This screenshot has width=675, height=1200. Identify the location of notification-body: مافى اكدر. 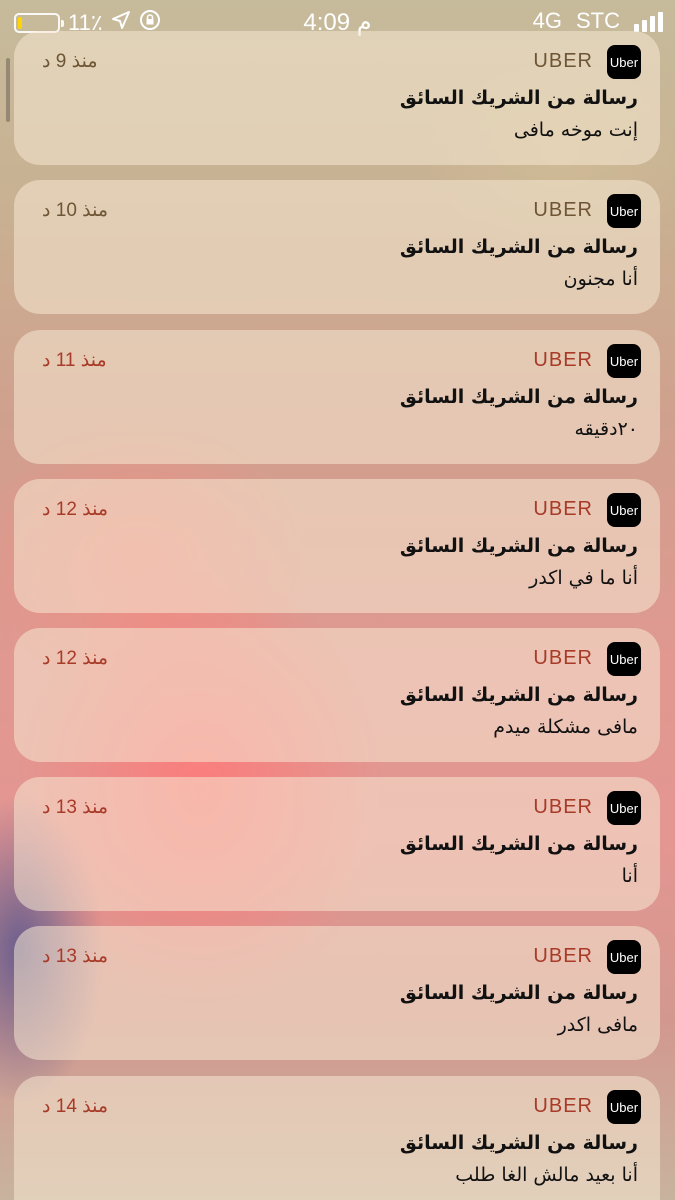
(597, 1025).